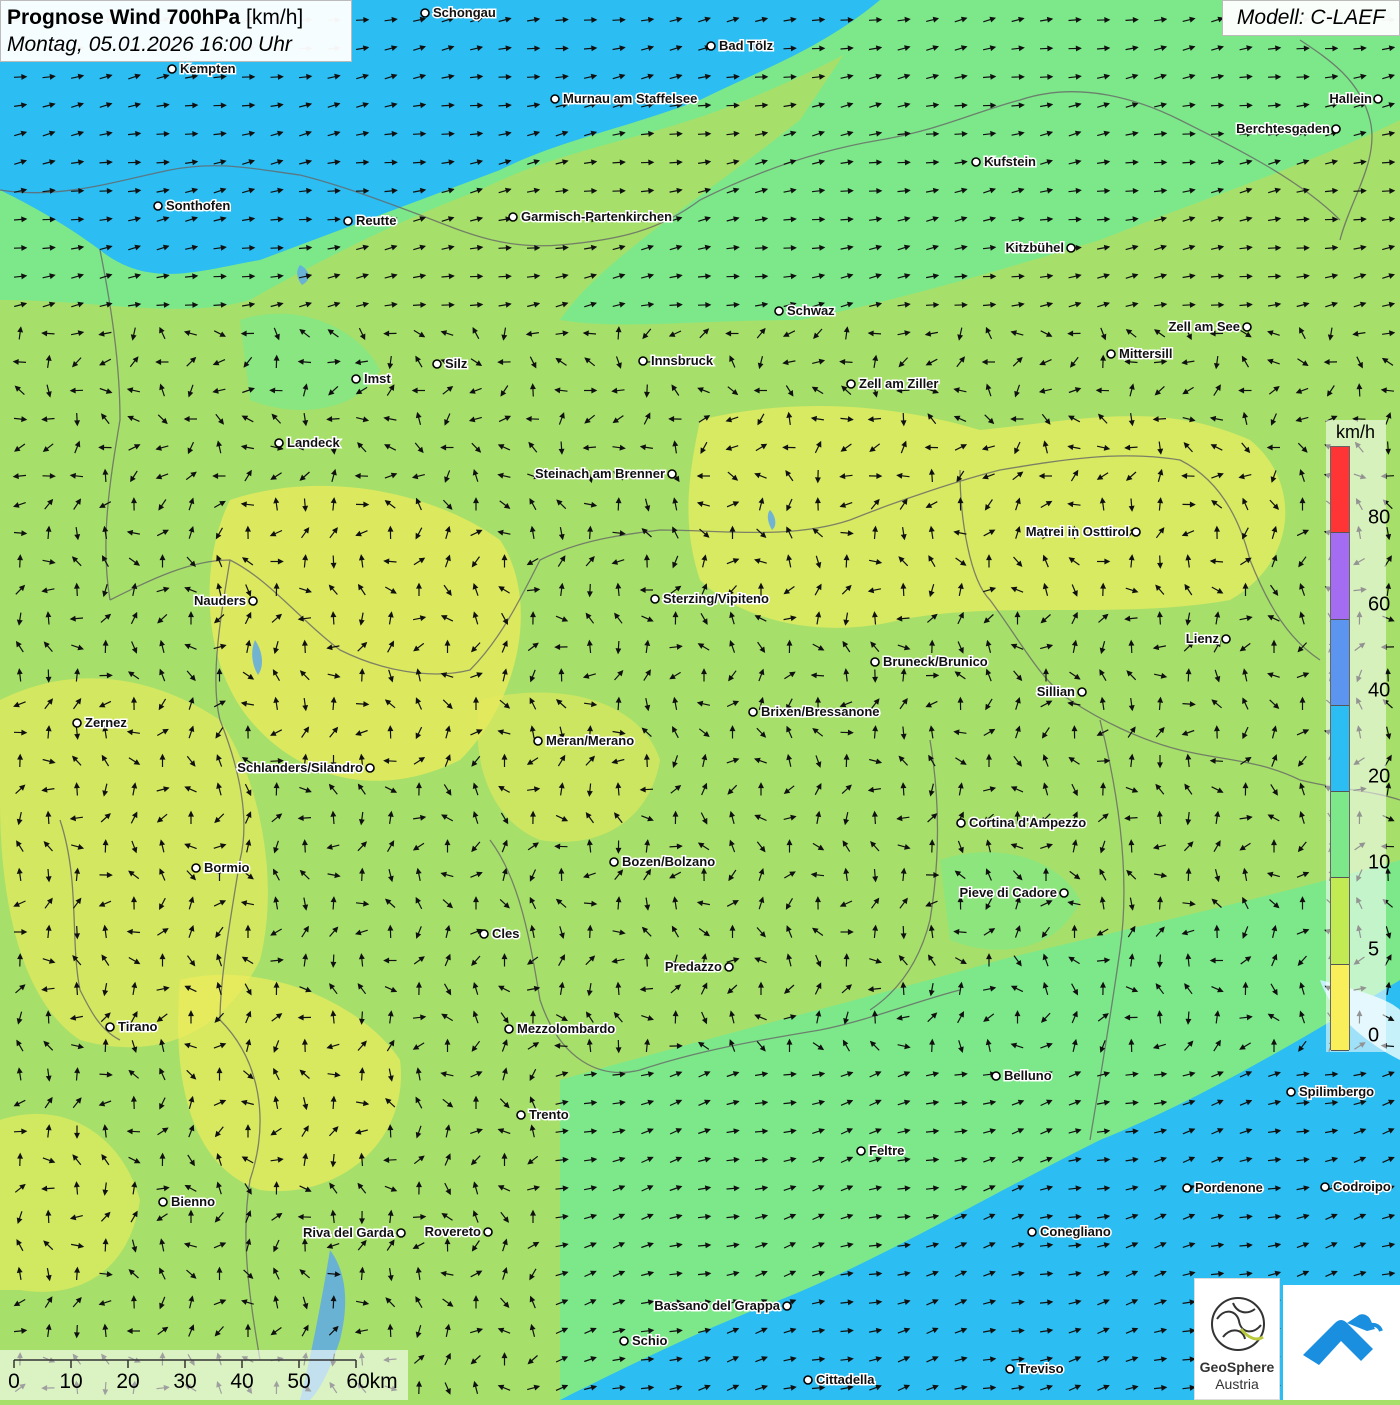 The height and width of the screenshot is (1405, 1400). I want to click on title-unit: [km/h], so click(274, 17).